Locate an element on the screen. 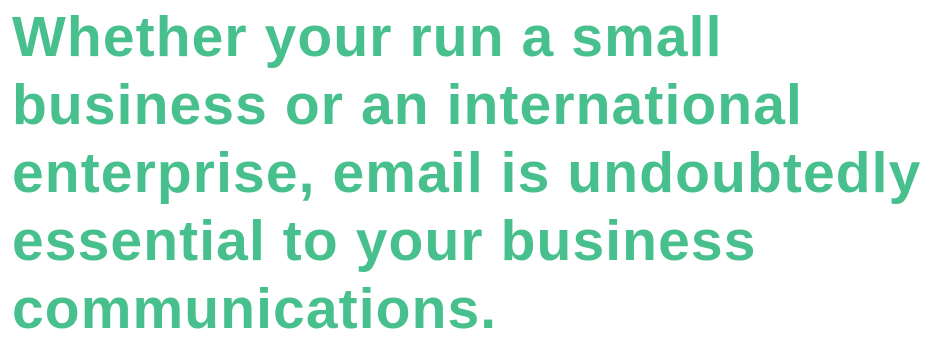  quote-line: communications. is located at coordinates (255, 309).